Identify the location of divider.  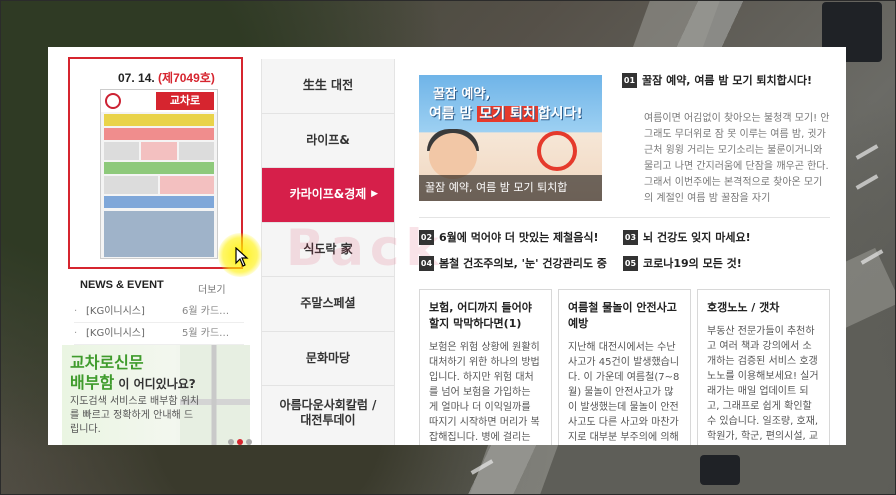
(624, 217).